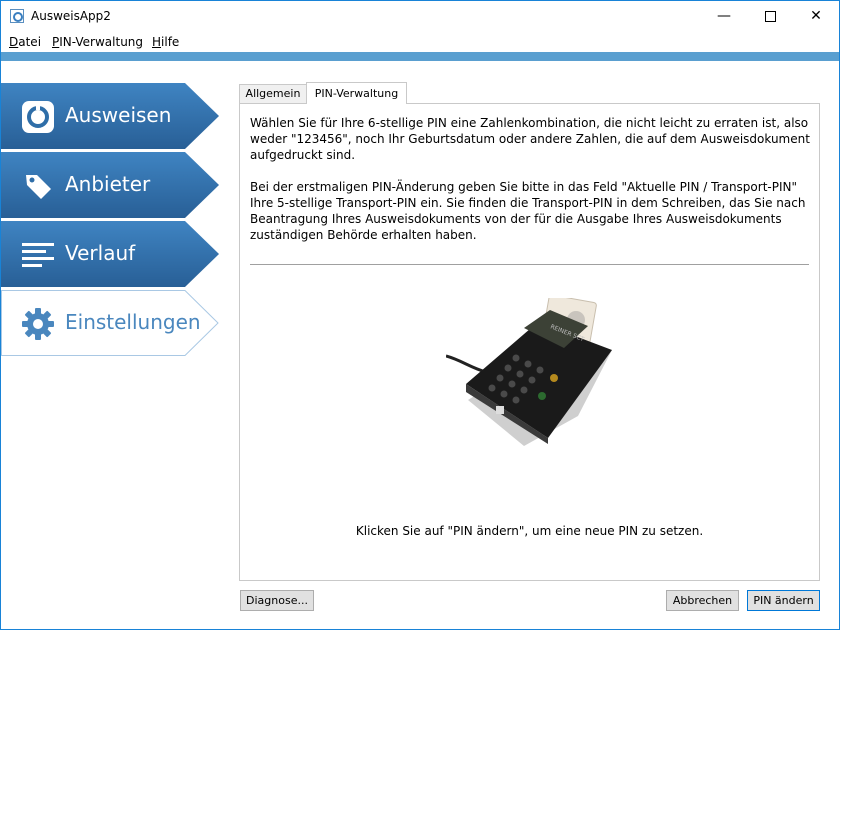 This screenshot has height=839, width=842. What do you see at coordinates (420, 43) in the screenshot?
I see `menu-bar: Datei PIN-Verwaltung Hilfe` at bounding box center [420, 43].